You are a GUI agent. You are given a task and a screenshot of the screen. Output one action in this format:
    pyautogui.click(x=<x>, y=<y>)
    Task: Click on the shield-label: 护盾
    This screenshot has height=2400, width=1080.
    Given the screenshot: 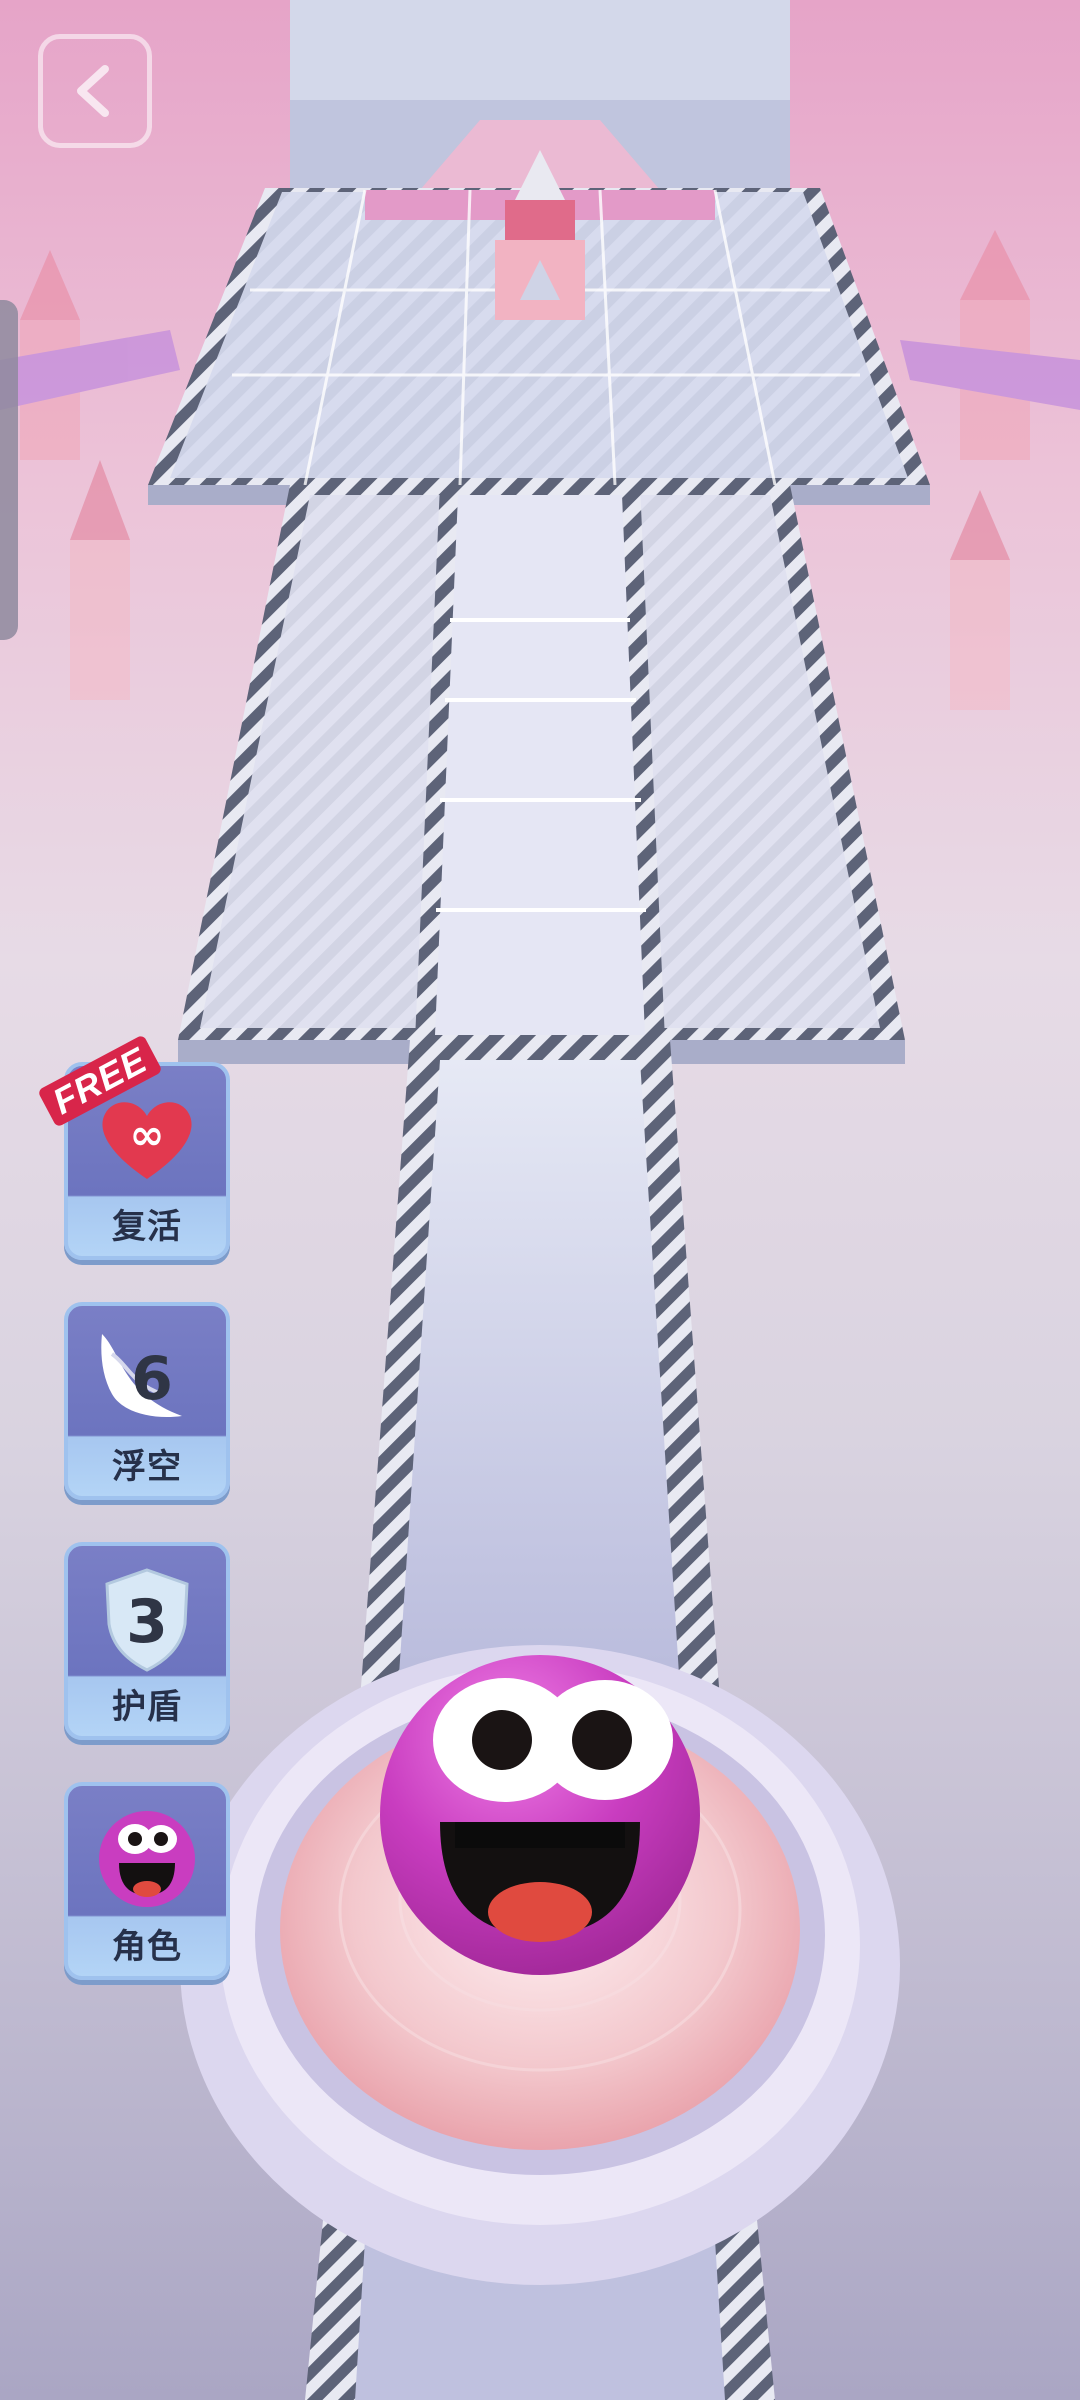 What is the action you would take?
    pyautogui.click(x=147, y=1707)
    